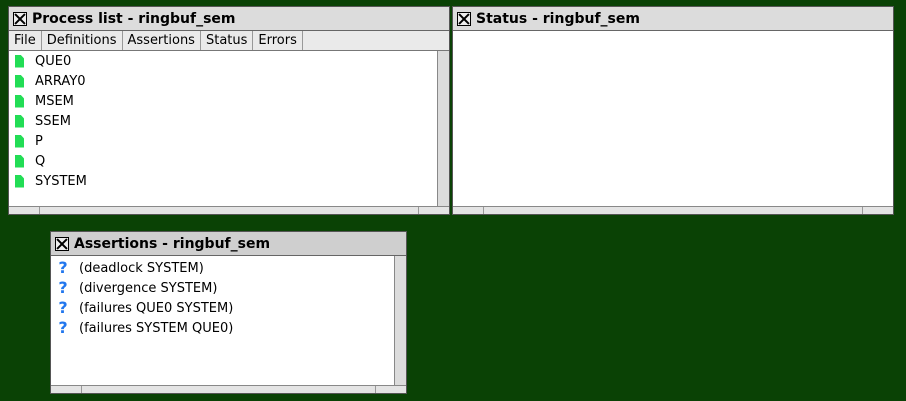 The image size is (906, 401). I want to click on process-name: Q, so click(40, 161).